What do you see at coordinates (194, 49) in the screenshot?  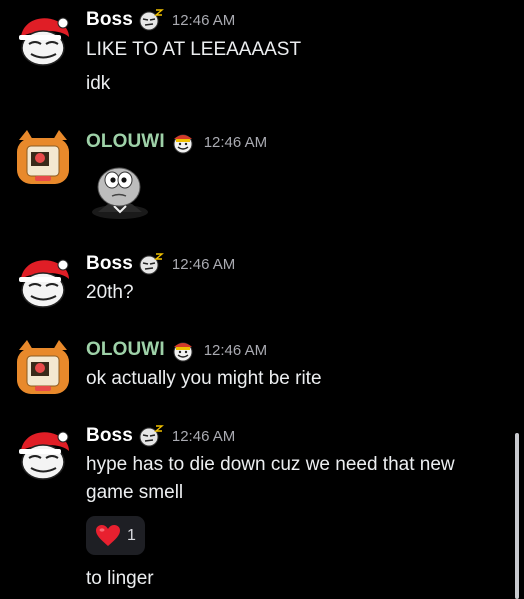 I see `message-text: LIKE TO AT LEEAAAAST` at bounding box center [194, 49].